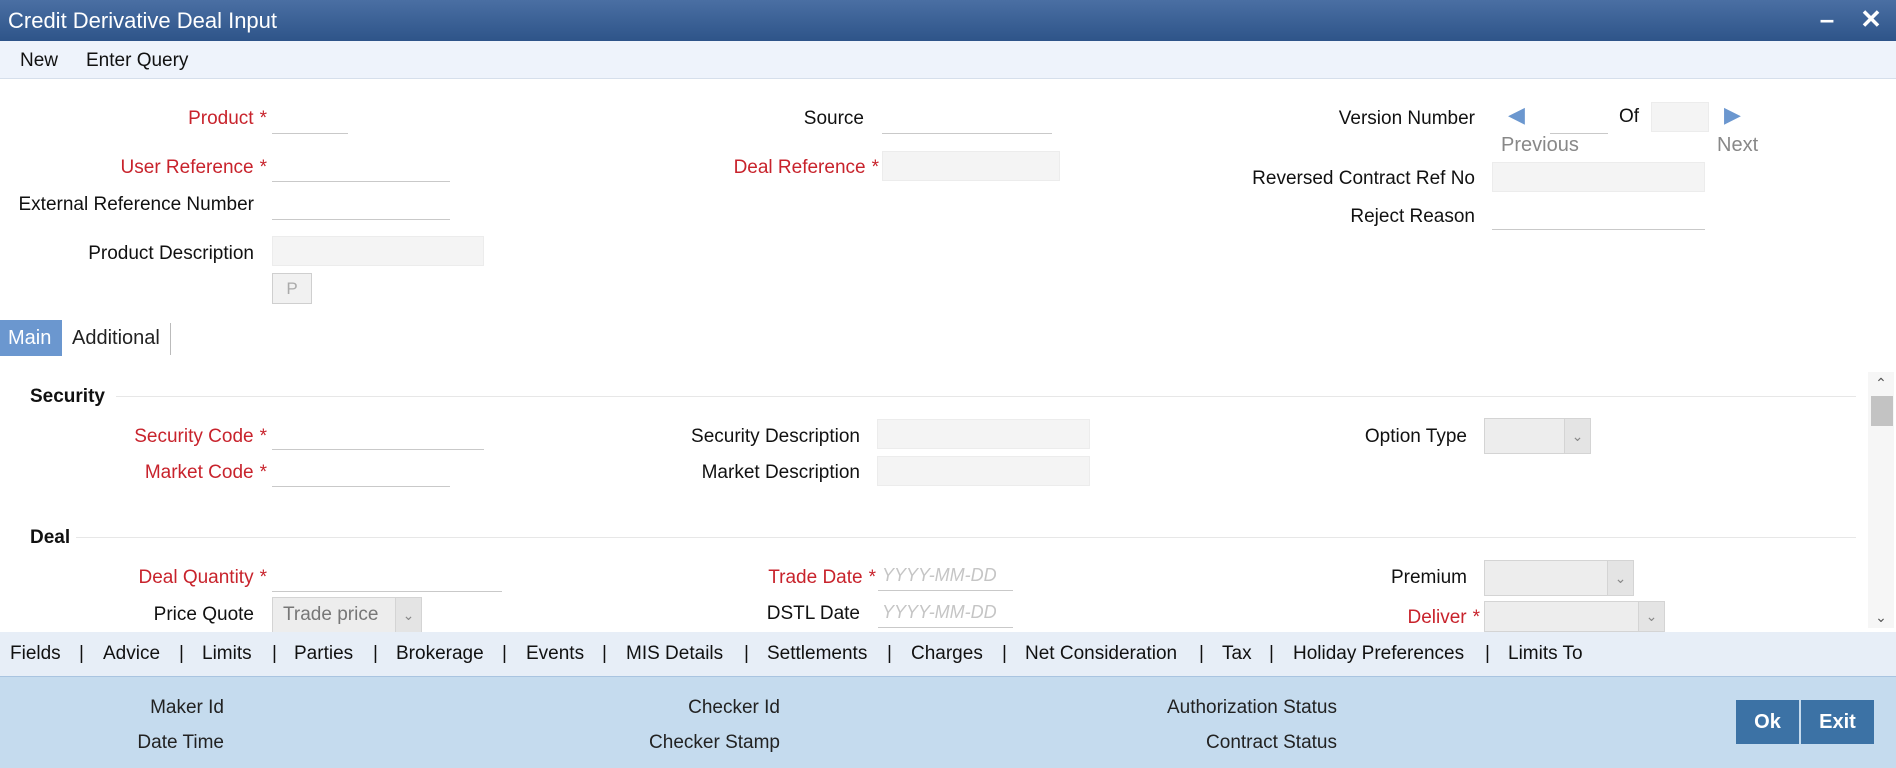  What do you see at coordinates (1237, 654) in the screenshot?
I see `bottom-tab-tax: Tax` at bounding box center [1237, 654].